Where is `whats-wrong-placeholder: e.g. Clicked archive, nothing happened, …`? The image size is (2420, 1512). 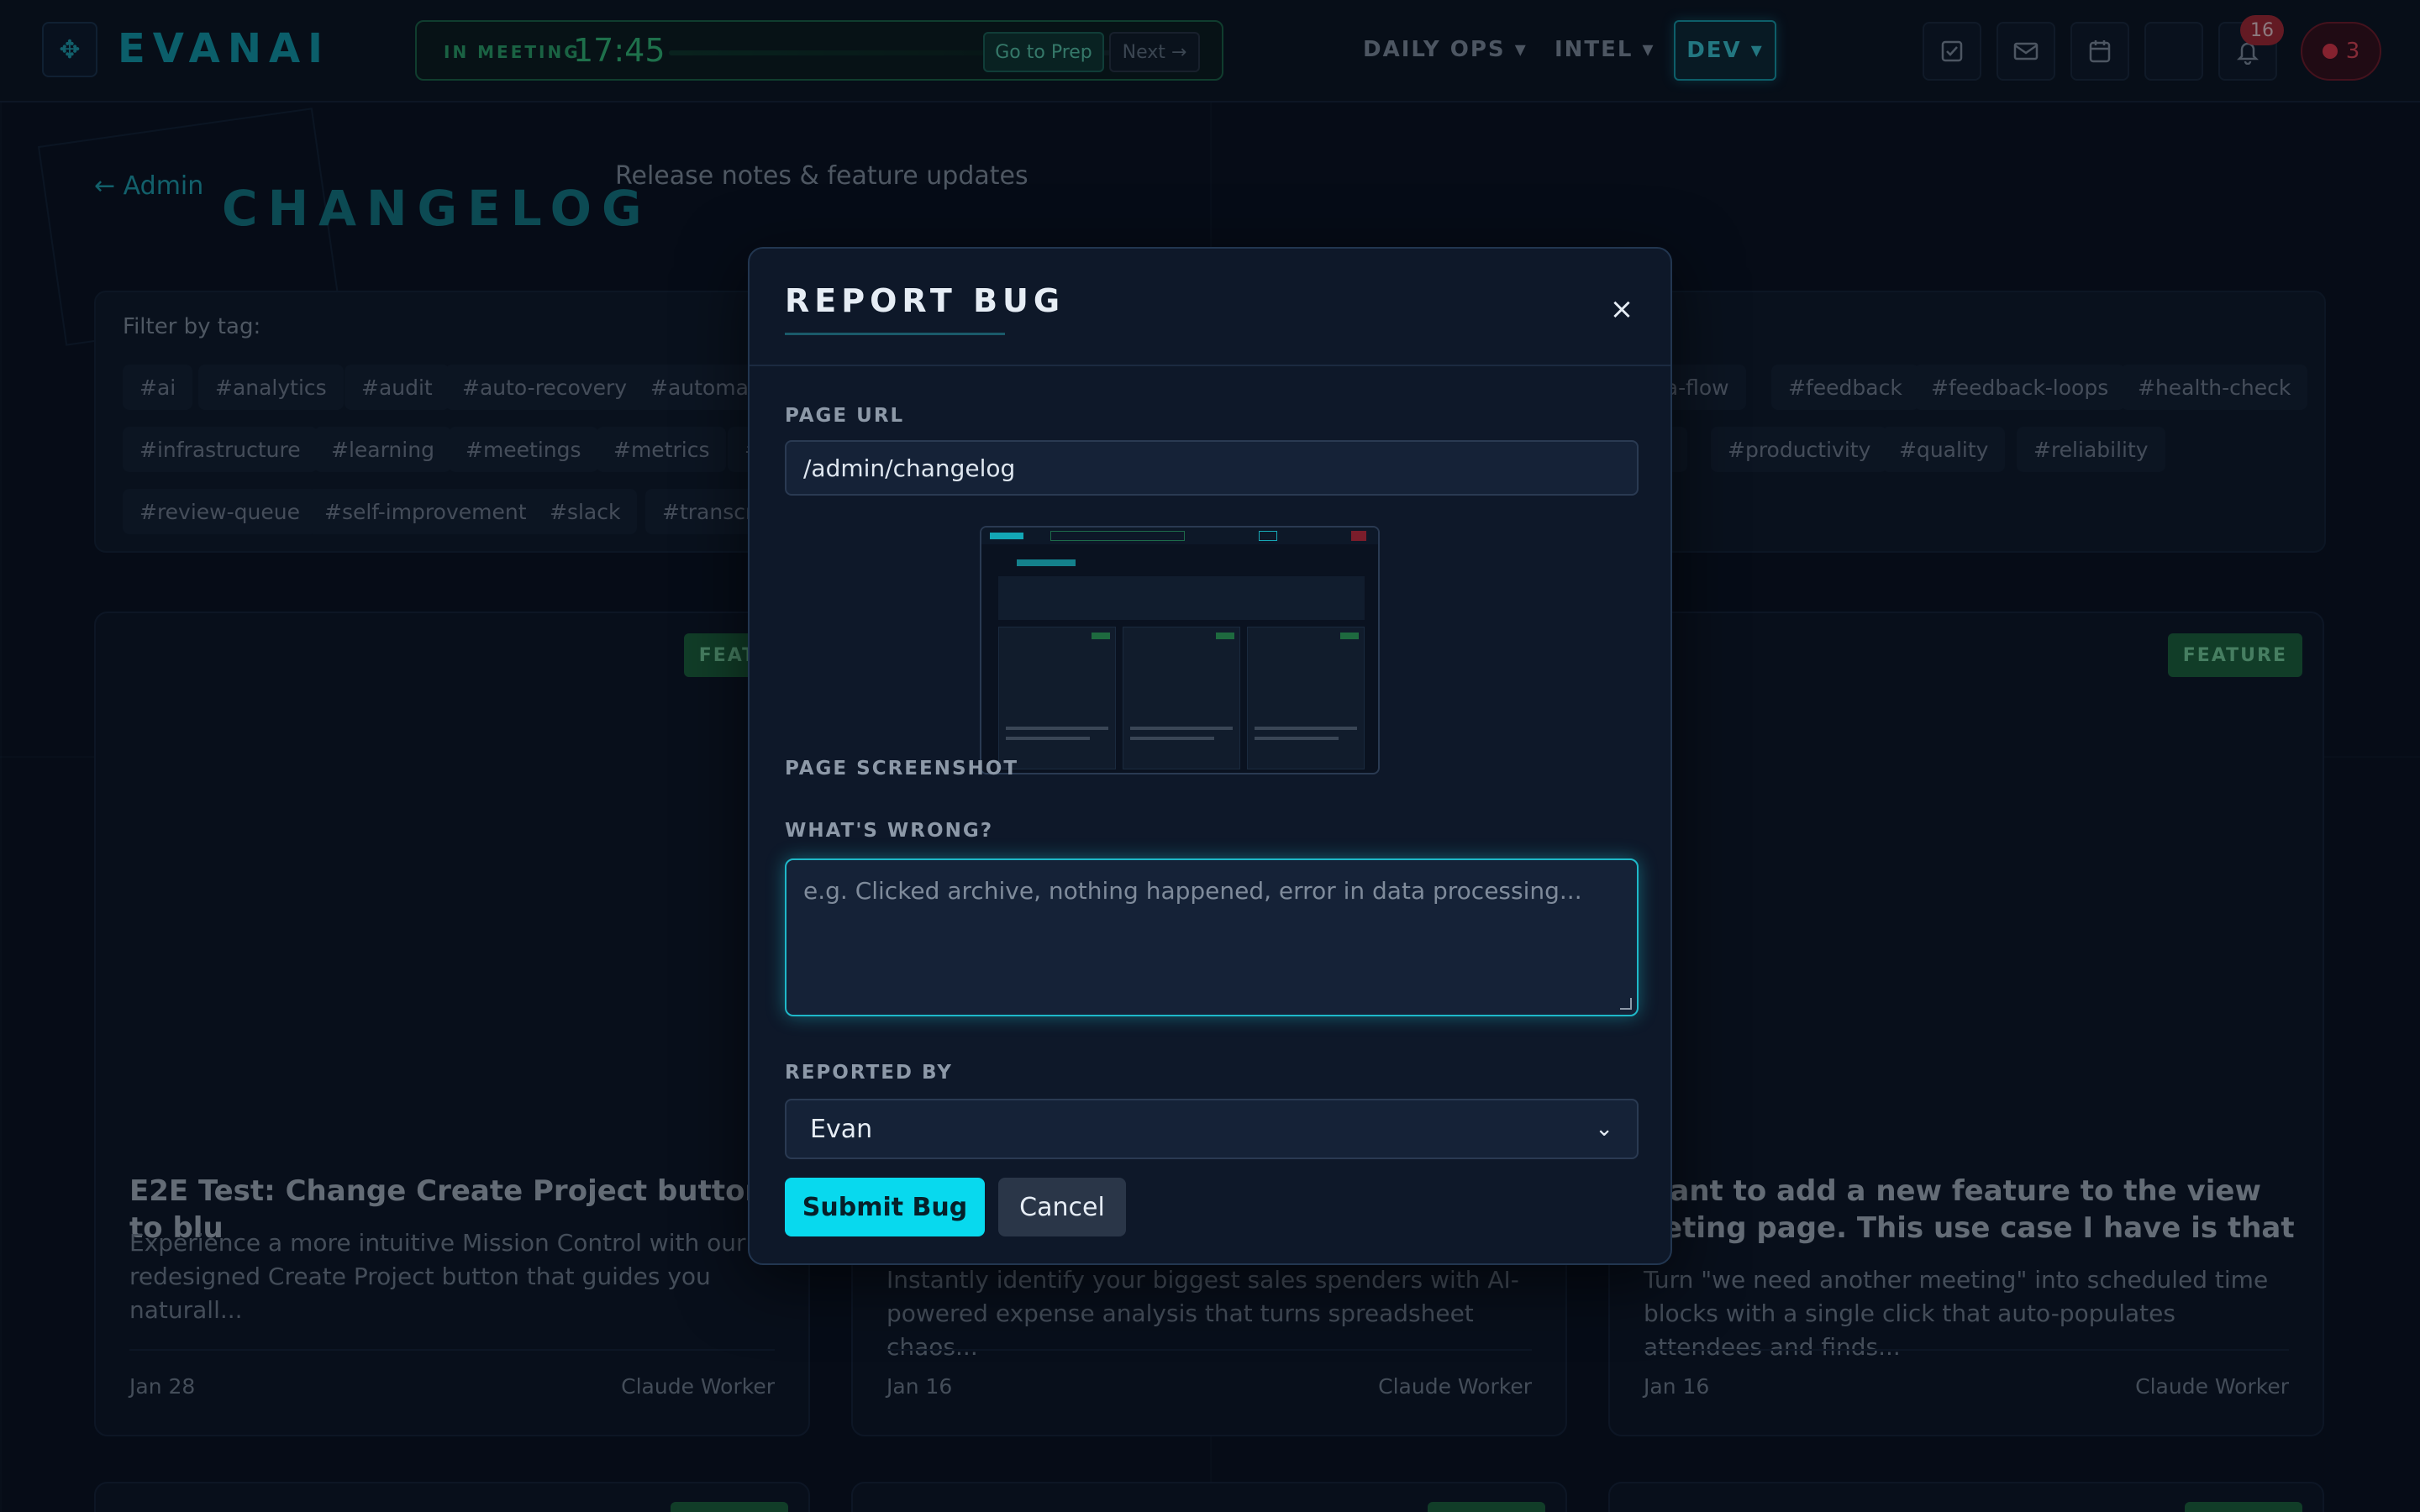 whats-wrong-placeholder: e.g. Clicked archive, nothing happened, … is located at coordinates (1193, 891).